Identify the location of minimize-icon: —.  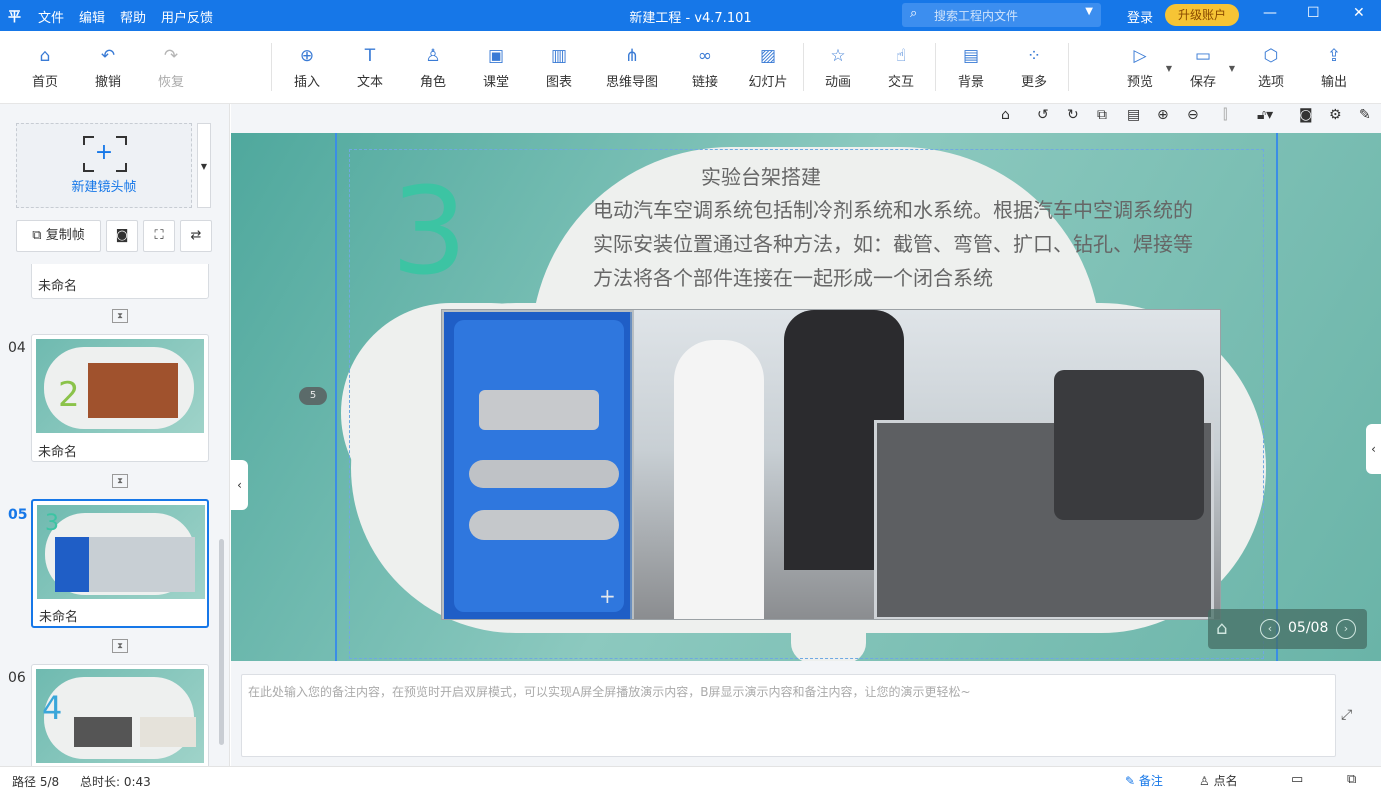
(1270, 13).